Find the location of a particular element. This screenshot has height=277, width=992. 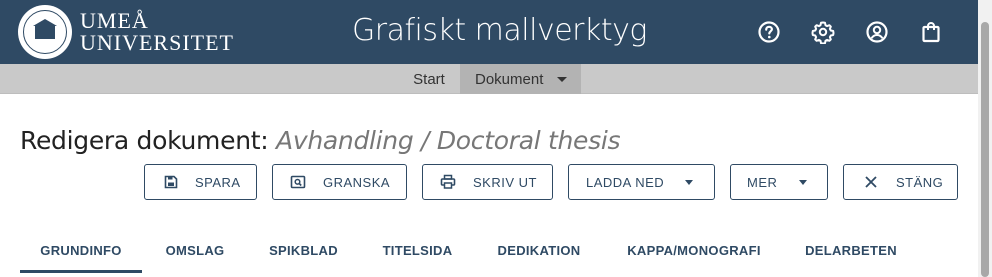

account-icon is located at coordinates (877, 32).